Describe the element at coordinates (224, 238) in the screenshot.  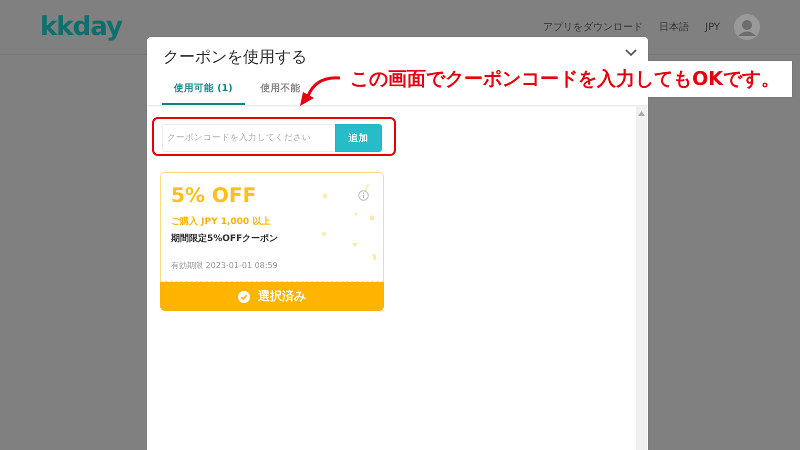
I see `coupon-name: 期間限定5%OFFクーポン` at that location.